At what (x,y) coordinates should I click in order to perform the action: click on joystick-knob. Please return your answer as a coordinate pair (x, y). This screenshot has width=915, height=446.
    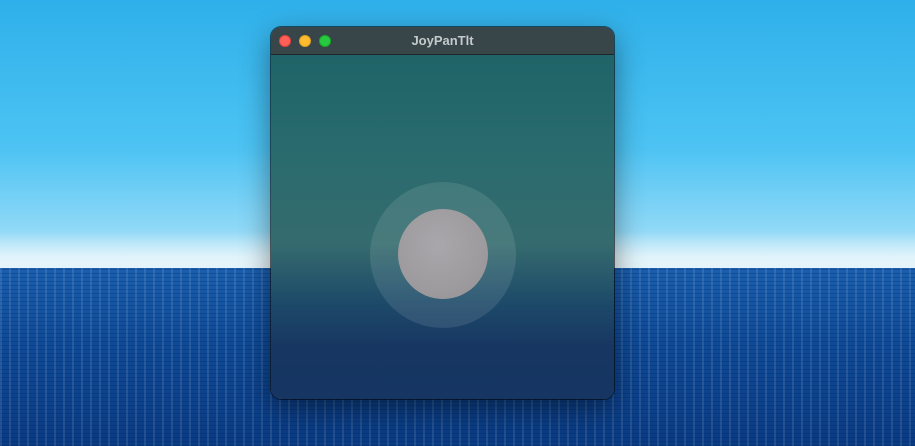
    Looking at the image, I should click on (443, 254).